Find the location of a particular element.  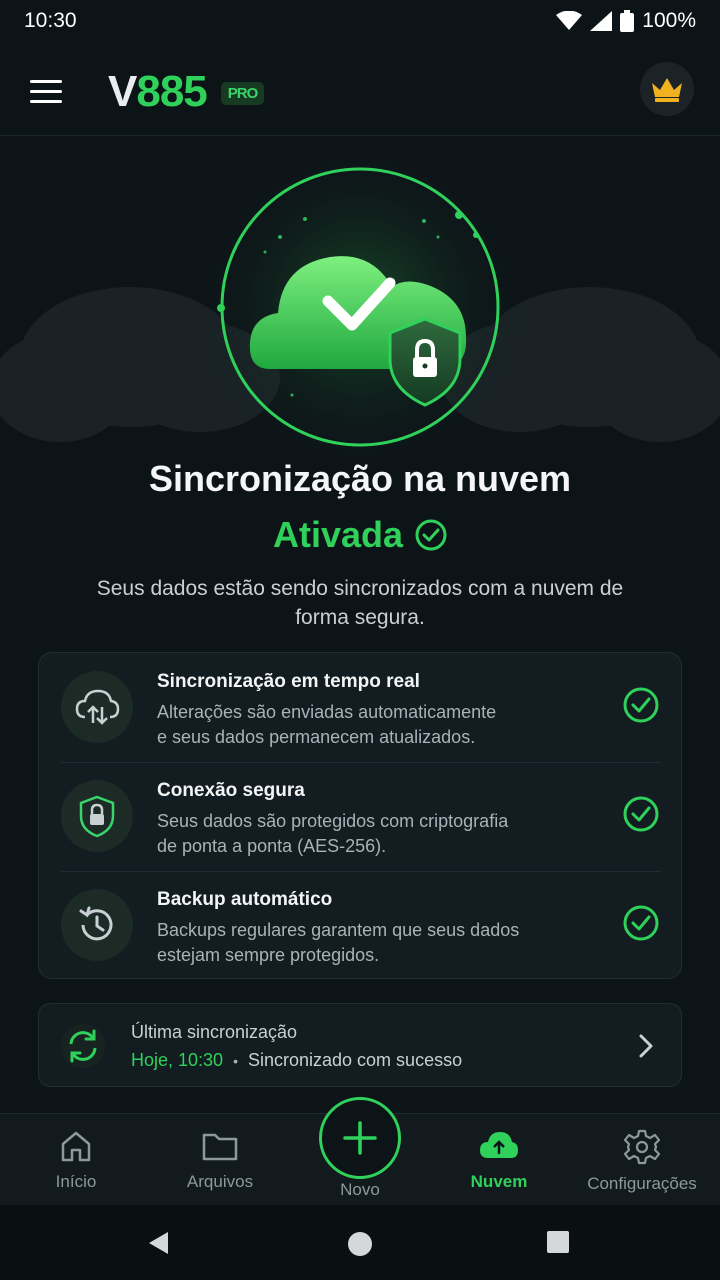

status-text: Ativada is located at coordinates (338, 534).